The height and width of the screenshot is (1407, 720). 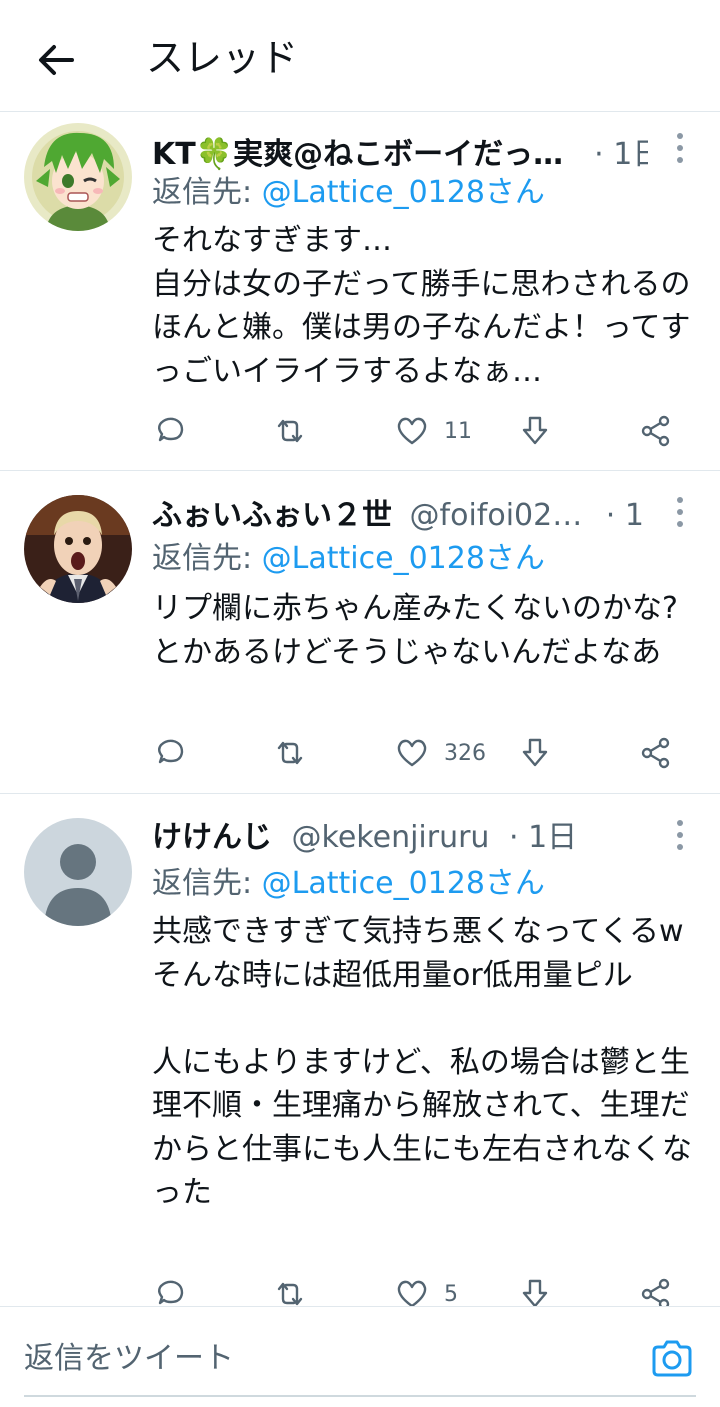 I want to click on camera-icon, so click(x=672, y=1358).